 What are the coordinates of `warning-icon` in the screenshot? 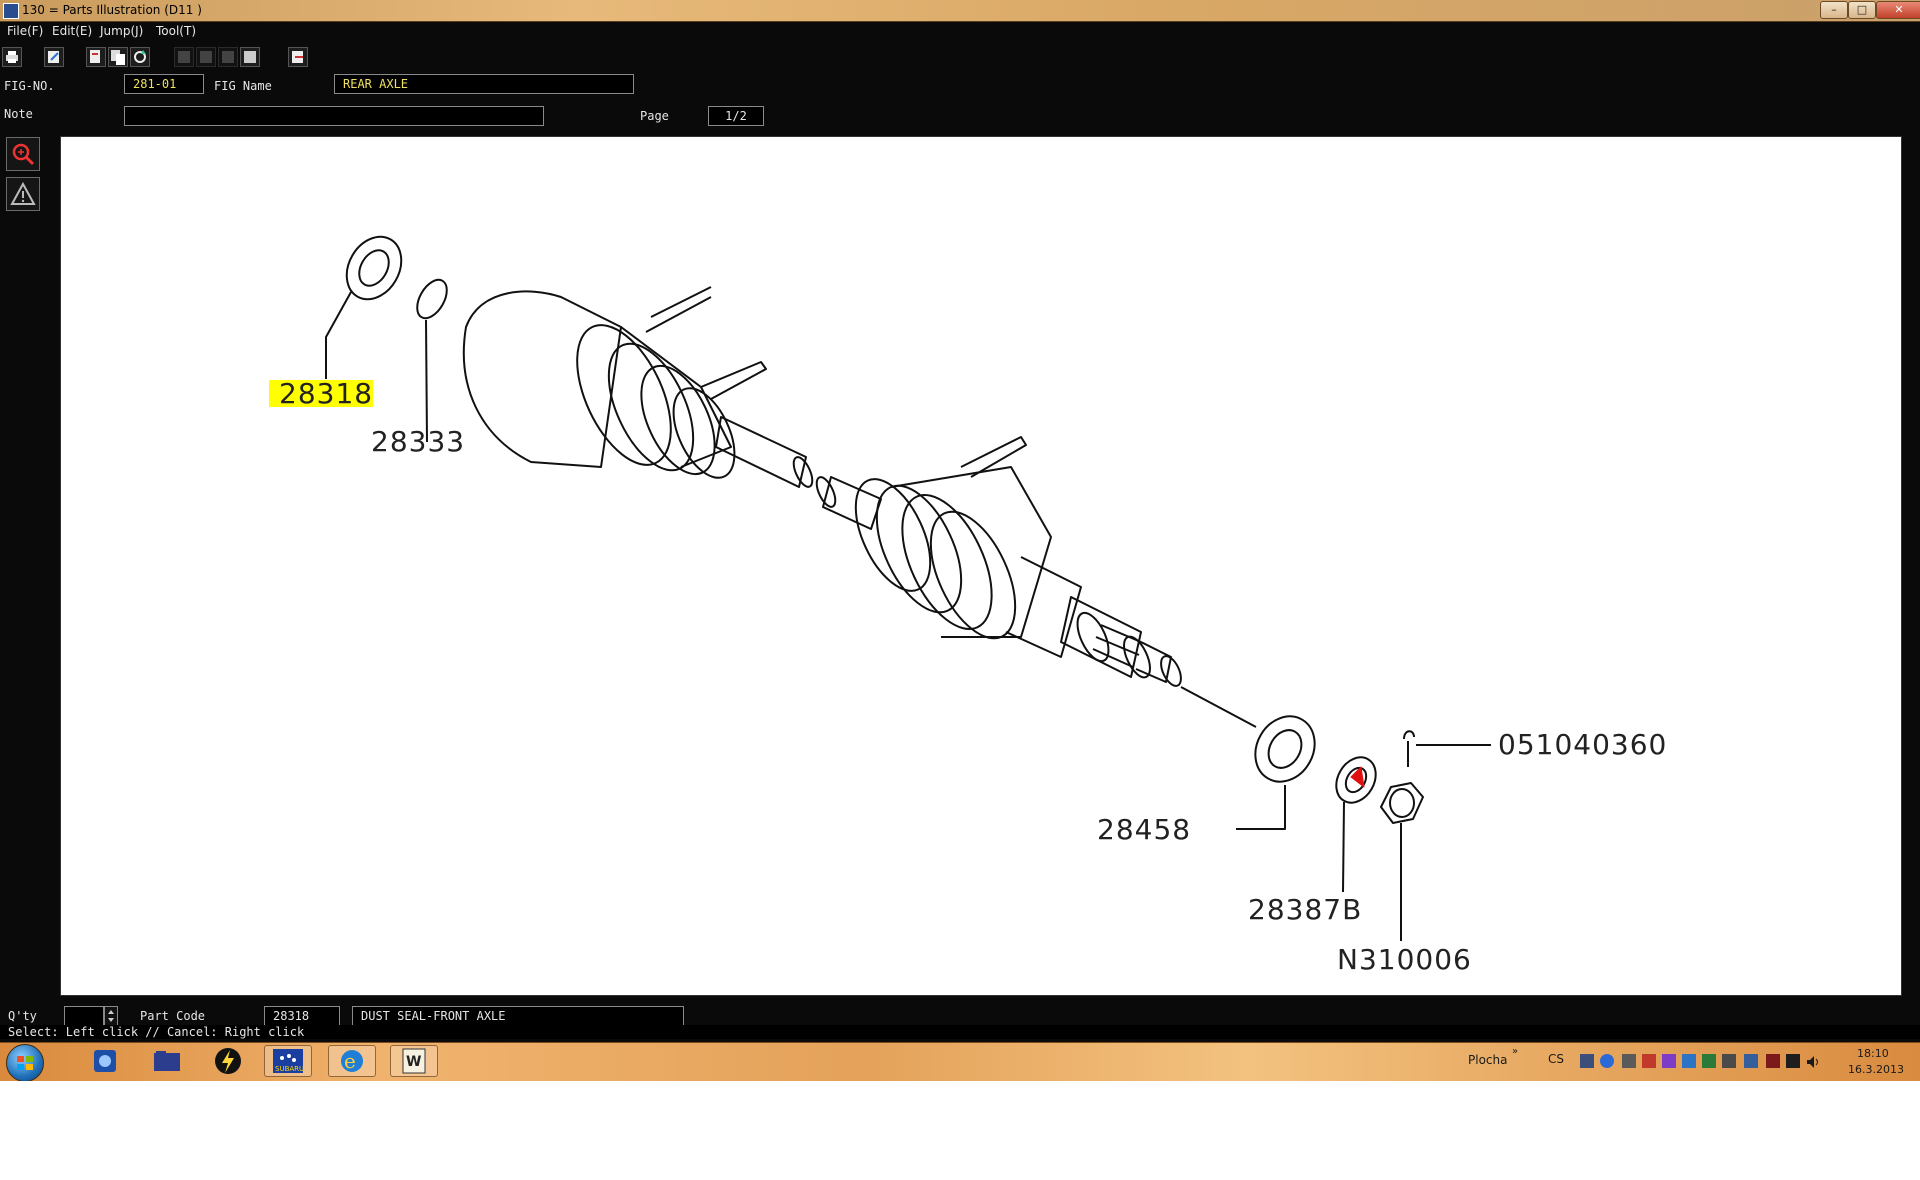 It's located at (23, 193).